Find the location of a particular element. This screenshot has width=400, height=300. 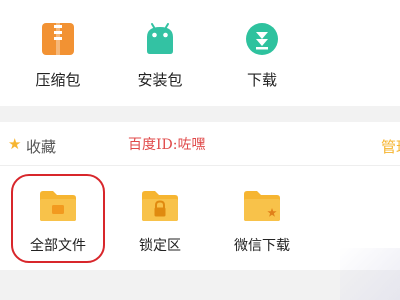

watermark-text: 百度ID:咗嘿 is located at coordinates (167, 145).